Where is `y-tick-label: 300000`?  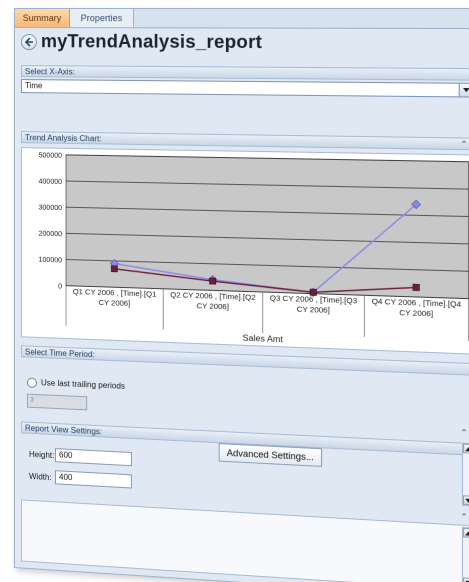 y-tick-label: 300000 is located at coordinates (51, 209).